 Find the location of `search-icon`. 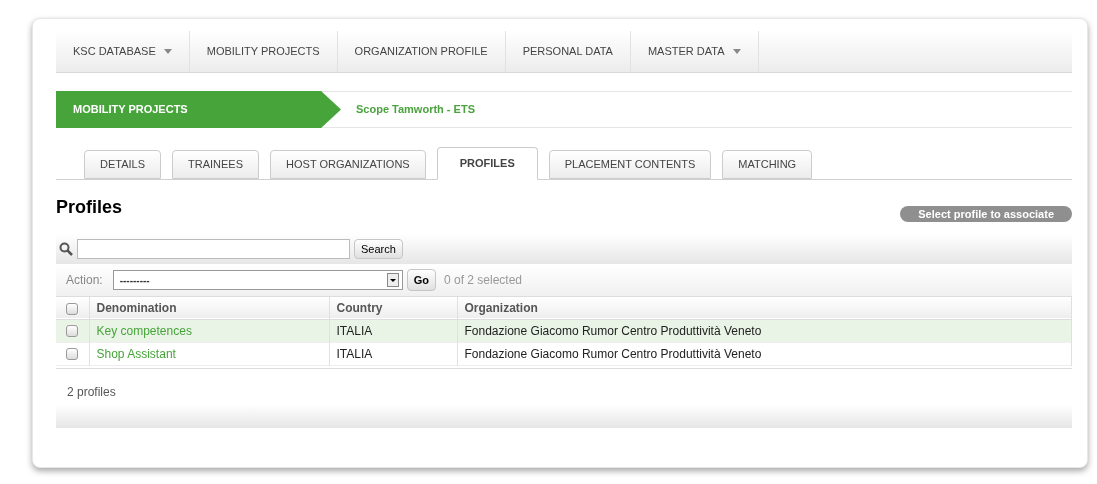

search-icon is located at coordinates (66, 249).